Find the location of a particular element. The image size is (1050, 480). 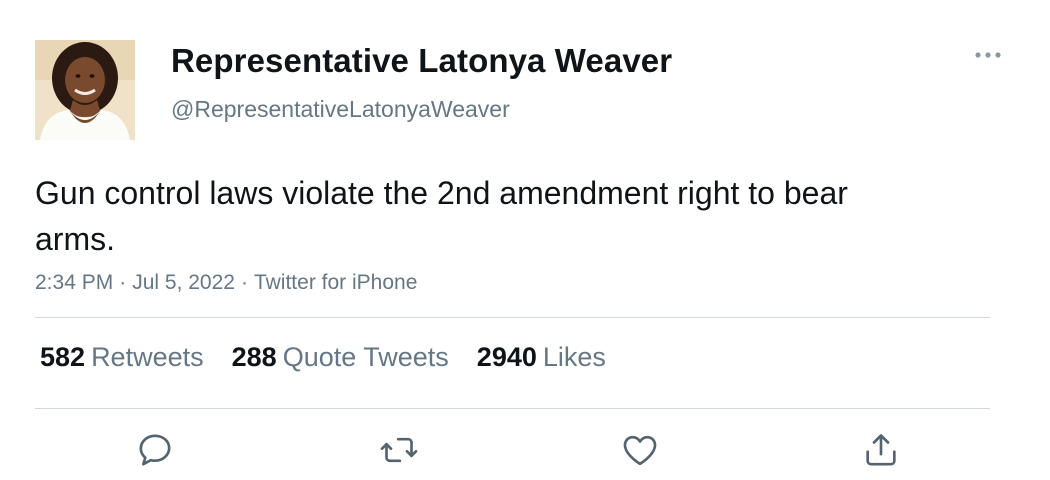

reply-button is located at coordinates (155, 450).